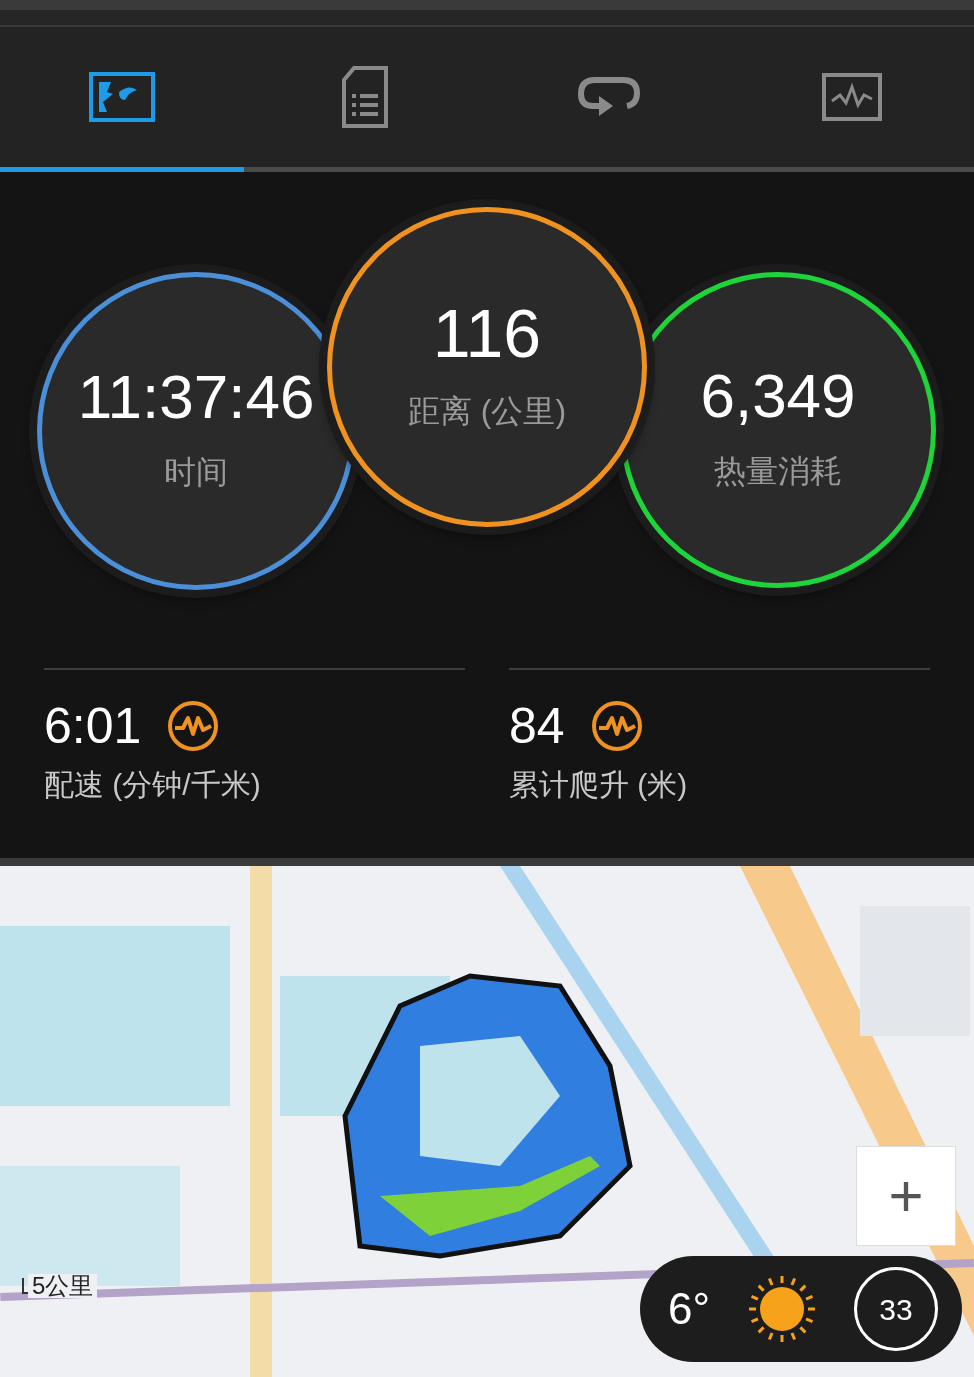  What do you see at coordinates (689, 1309) in the screenshot?
I see `temperature: 6°` at bounding box center [689, 1309].